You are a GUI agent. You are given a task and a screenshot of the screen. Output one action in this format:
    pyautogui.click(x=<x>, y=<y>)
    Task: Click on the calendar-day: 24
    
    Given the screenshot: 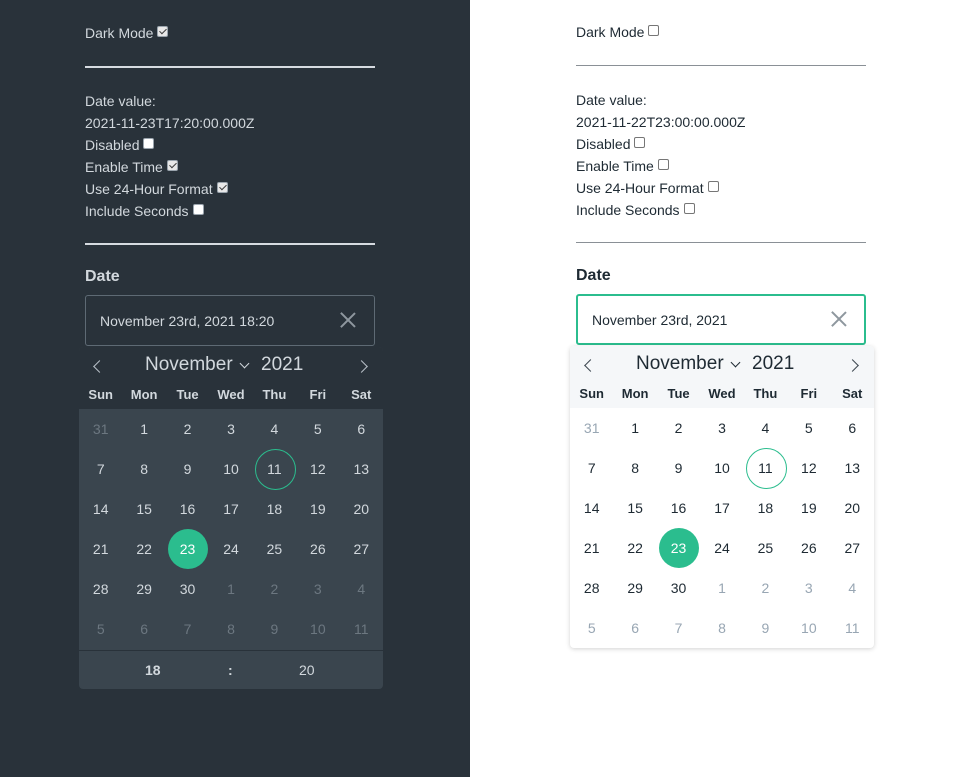 What is the action you would take?
    pyautogui.click(x=721, y=548)
    